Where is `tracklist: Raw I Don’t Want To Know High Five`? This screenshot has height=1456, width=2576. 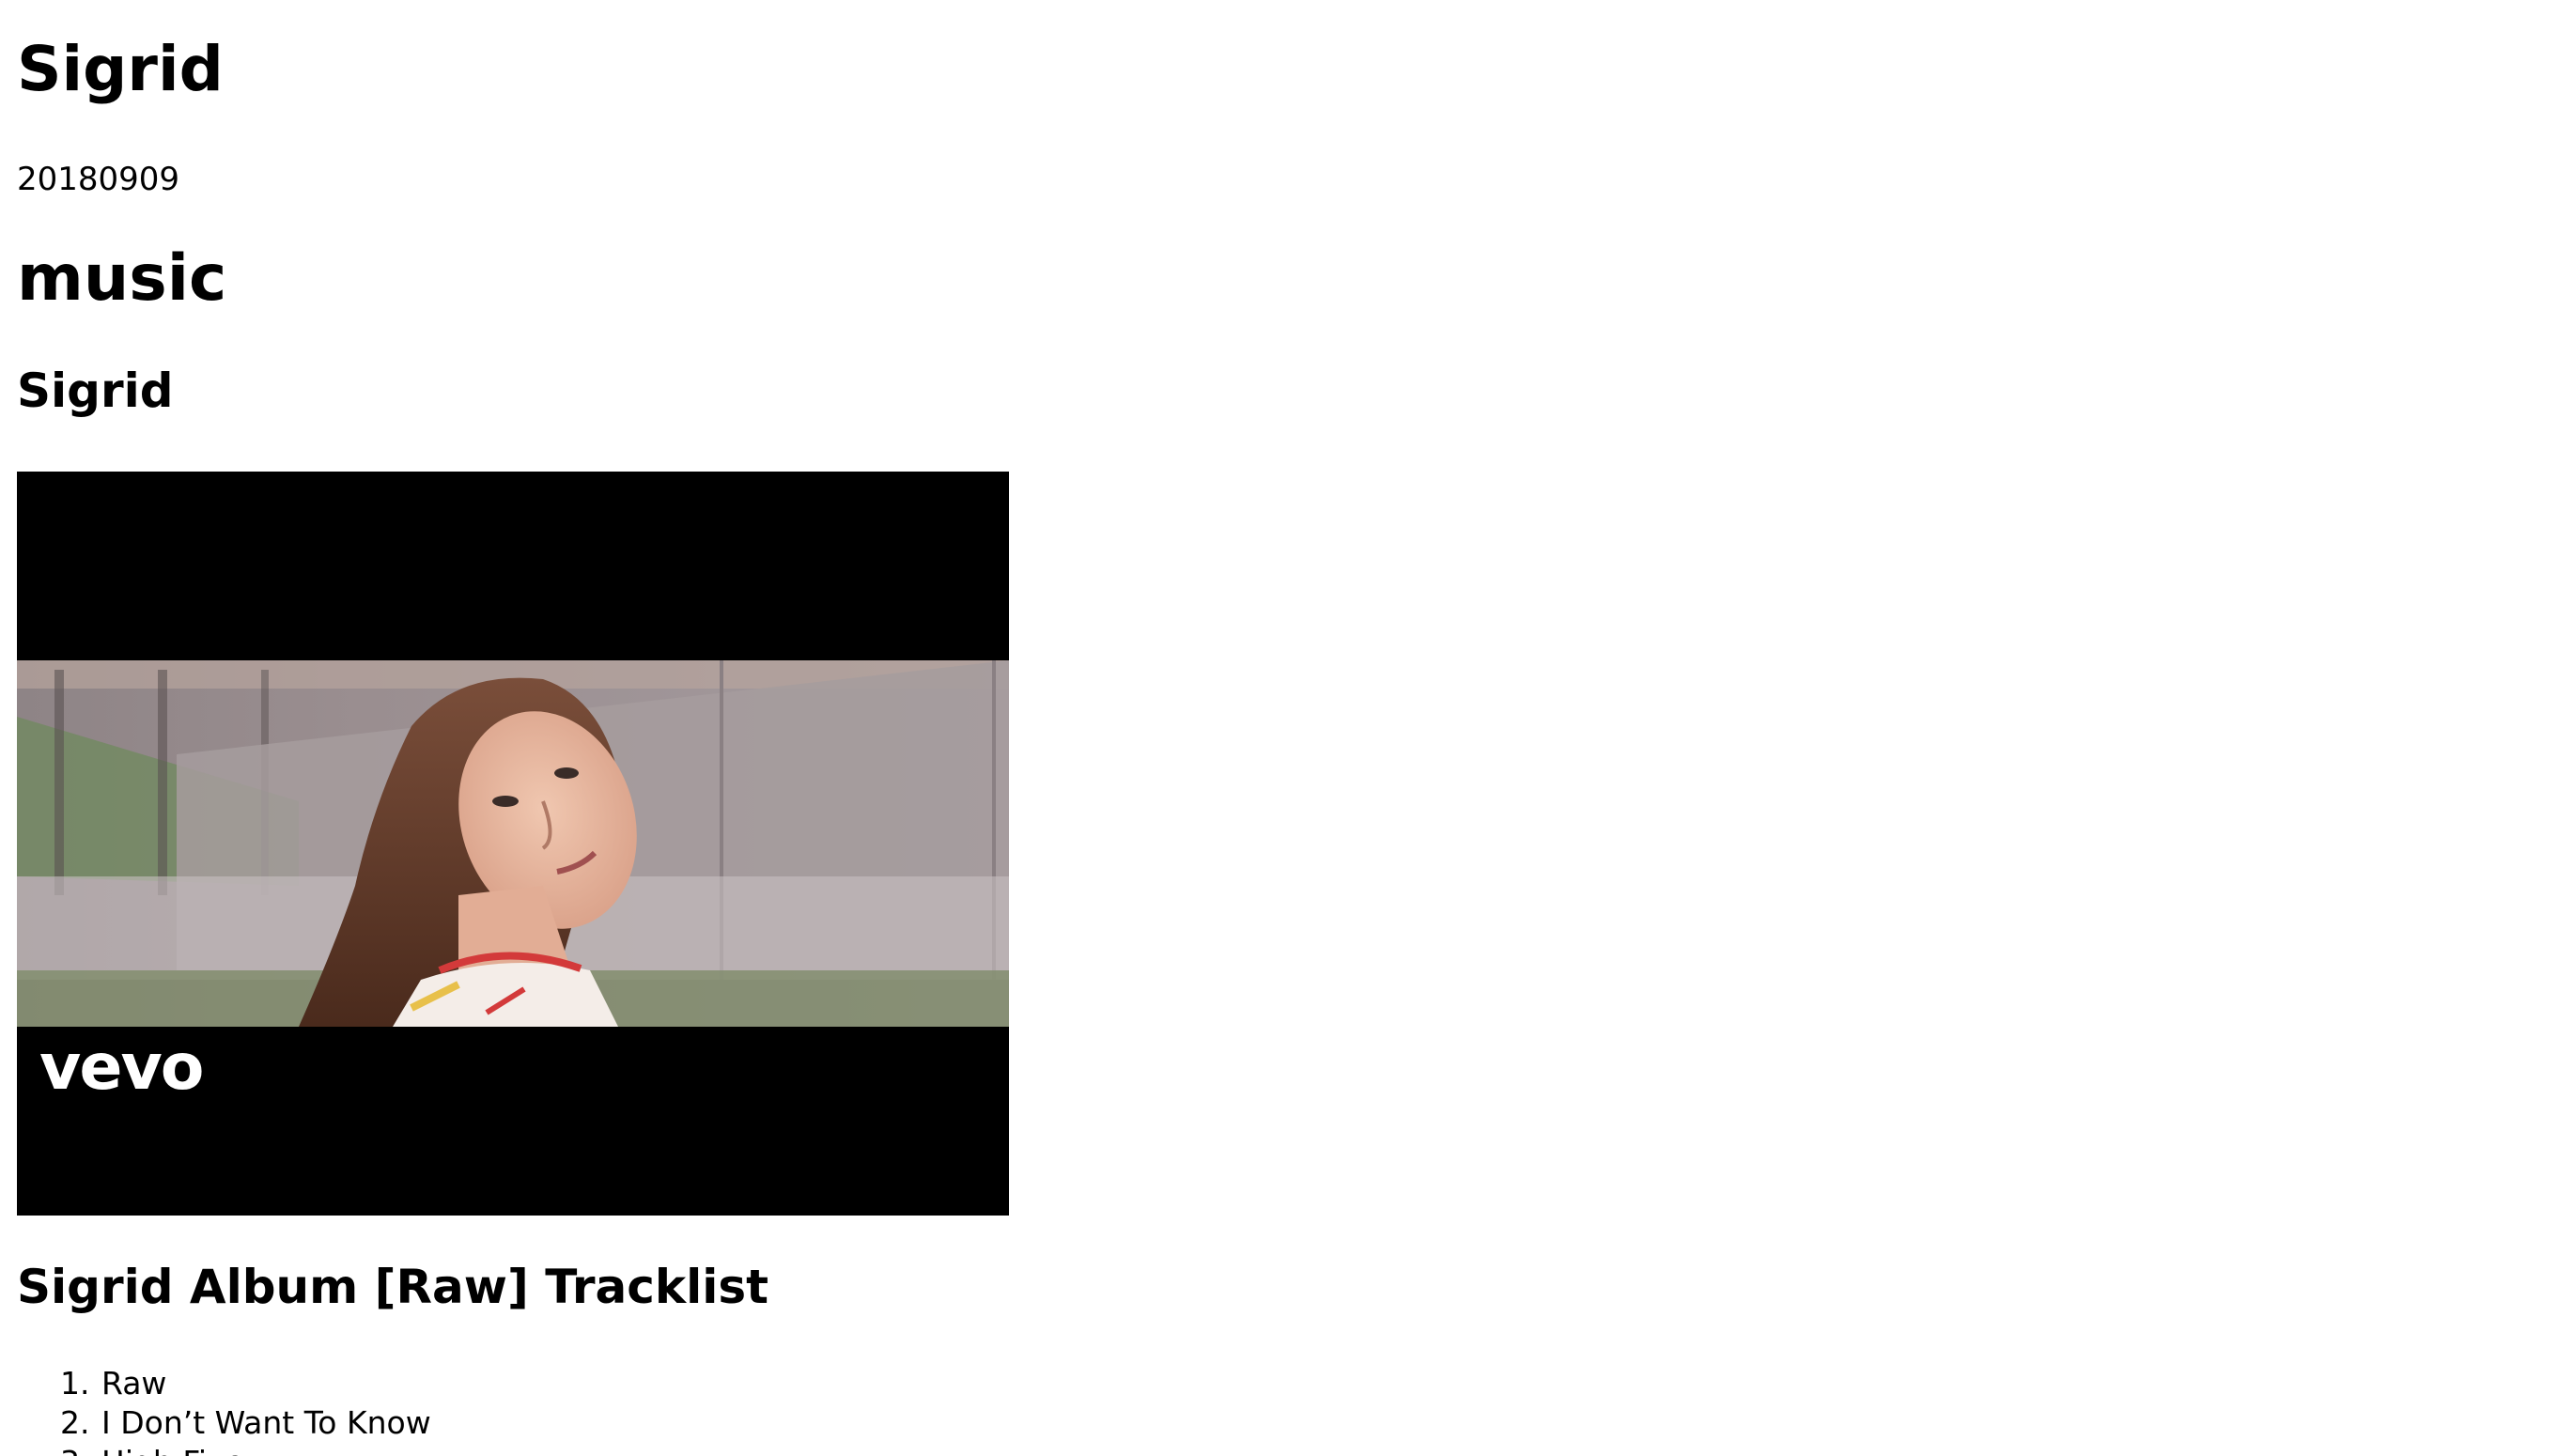
tracklist: Raw I Don’t Want To Know High Five is located at coordinates (224, 1410).